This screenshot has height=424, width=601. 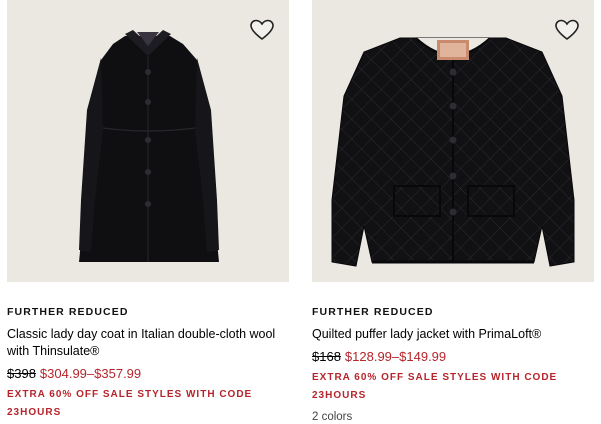 I want to click on color-count-link: 2 colors, so click(x=453, y=417).